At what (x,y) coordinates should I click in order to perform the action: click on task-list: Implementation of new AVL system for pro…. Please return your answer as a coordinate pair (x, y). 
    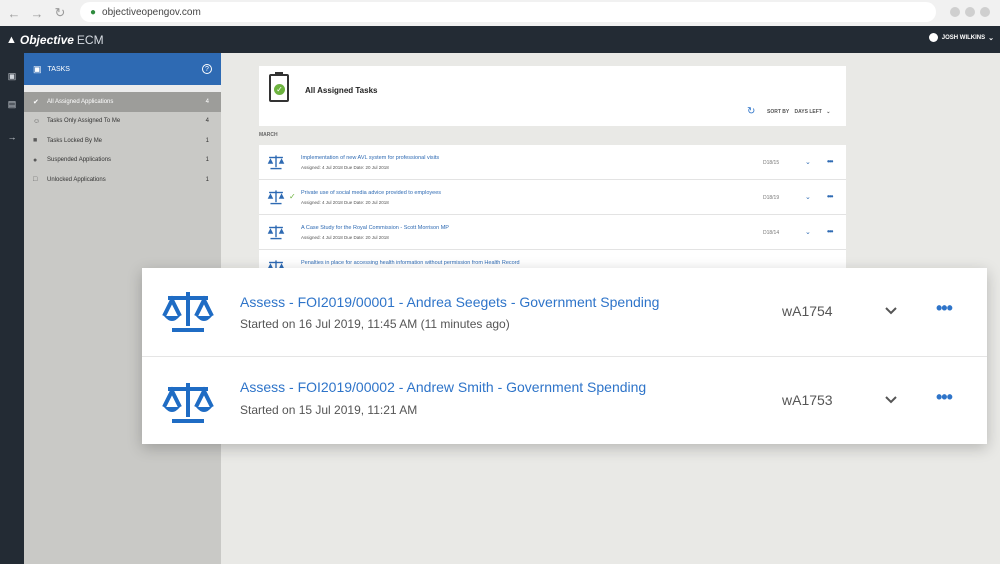
    Looking at the image, I should click on (552, 207).